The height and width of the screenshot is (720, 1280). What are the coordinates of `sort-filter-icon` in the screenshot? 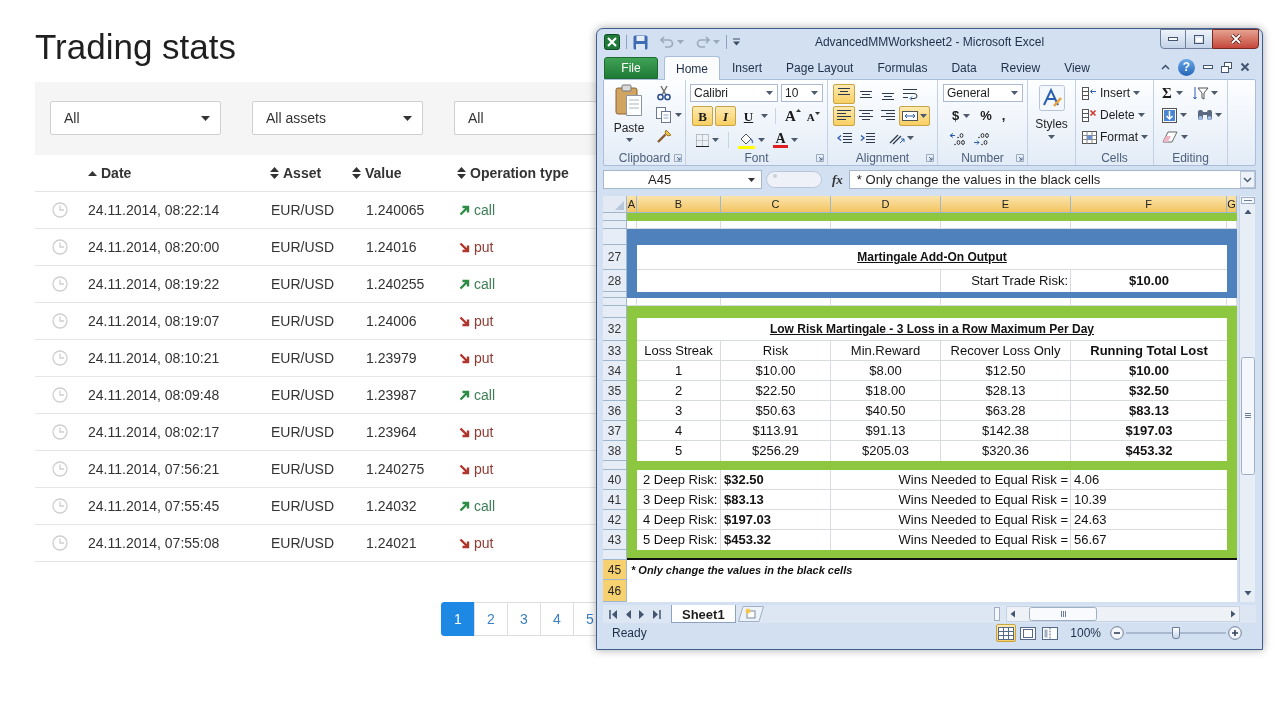 It's located at (1200, 93).